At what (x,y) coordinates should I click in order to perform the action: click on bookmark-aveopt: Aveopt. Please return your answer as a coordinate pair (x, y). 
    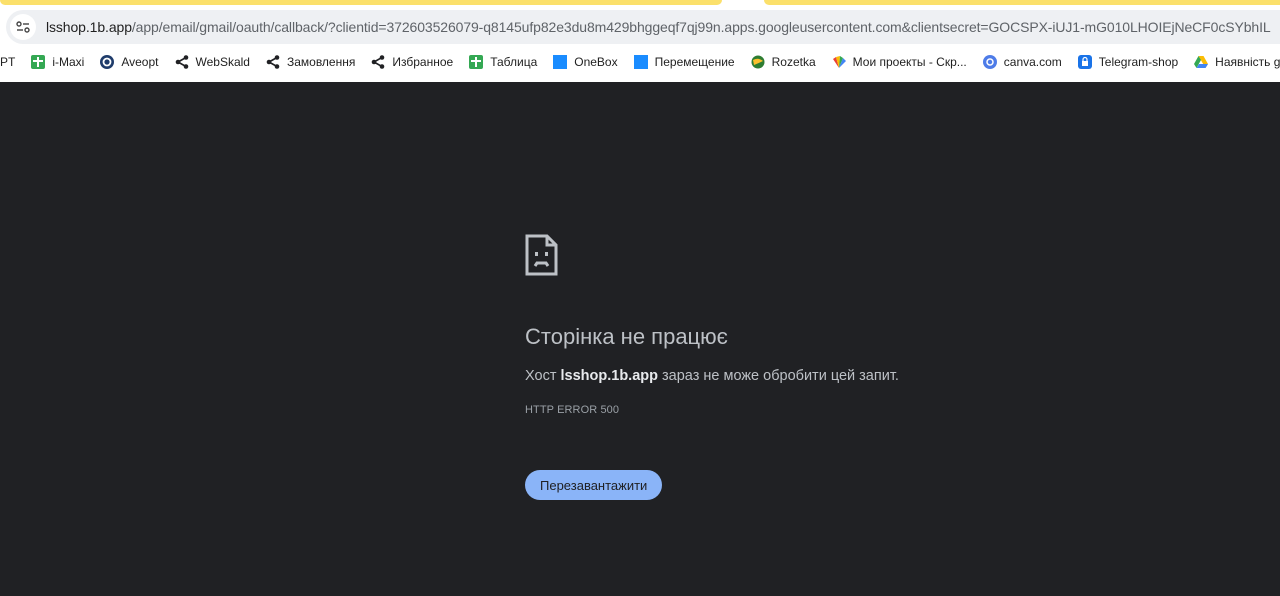
    Looking at the image, I should click on (128, 62).